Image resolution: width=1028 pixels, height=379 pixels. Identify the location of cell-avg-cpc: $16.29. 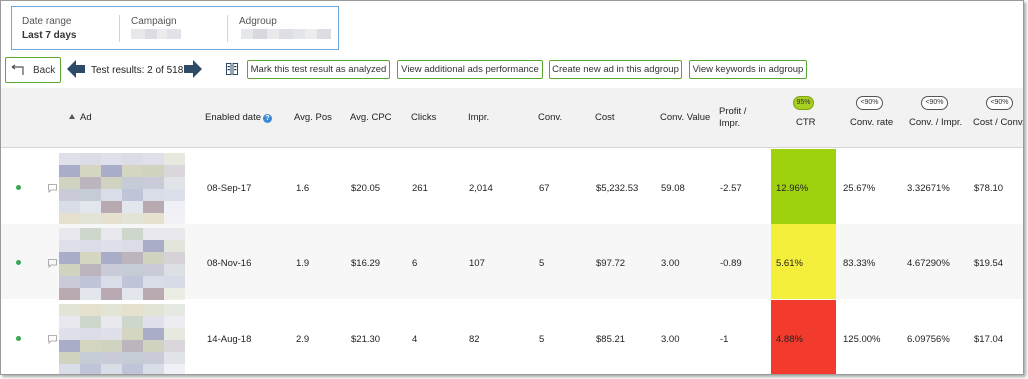
(366, 263).